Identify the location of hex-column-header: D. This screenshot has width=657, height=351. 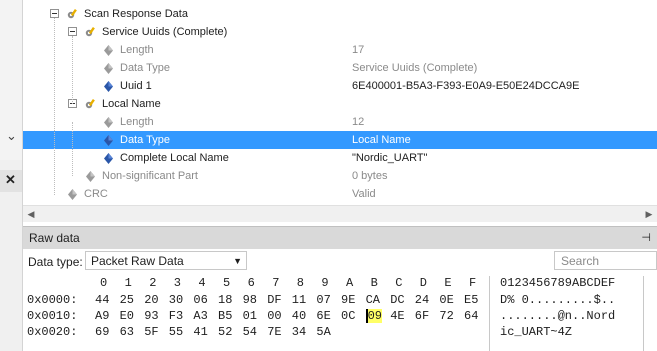
(423, 283).